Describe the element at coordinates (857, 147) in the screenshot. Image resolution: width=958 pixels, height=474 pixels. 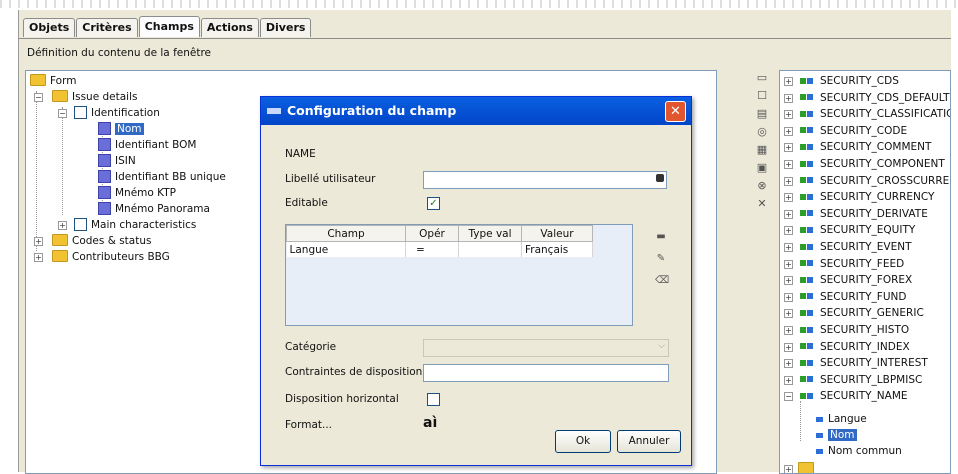
I see `tree-node-table: + SECURITY_COMMENT` at that location.